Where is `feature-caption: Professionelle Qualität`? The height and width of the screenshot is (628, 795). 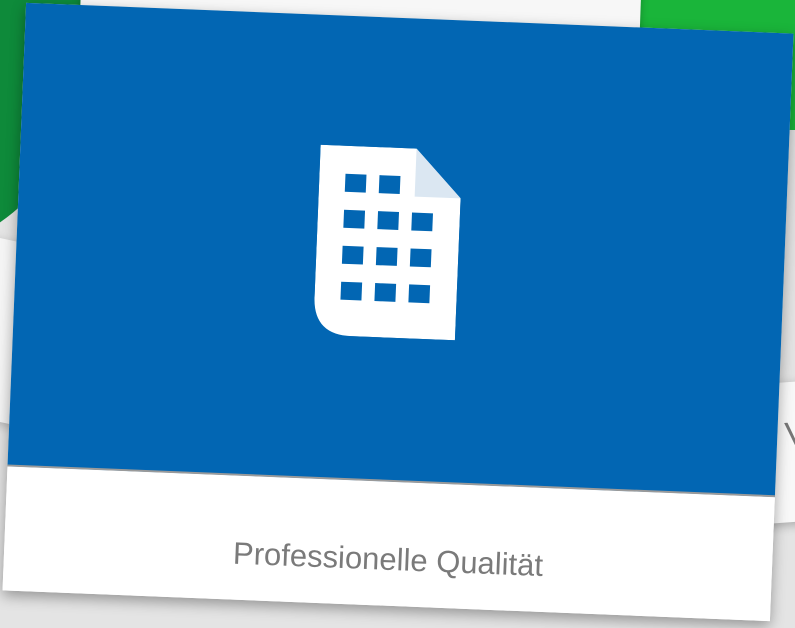 feature-caption: Professionelle Qualität is located at coordinates (388, 559).